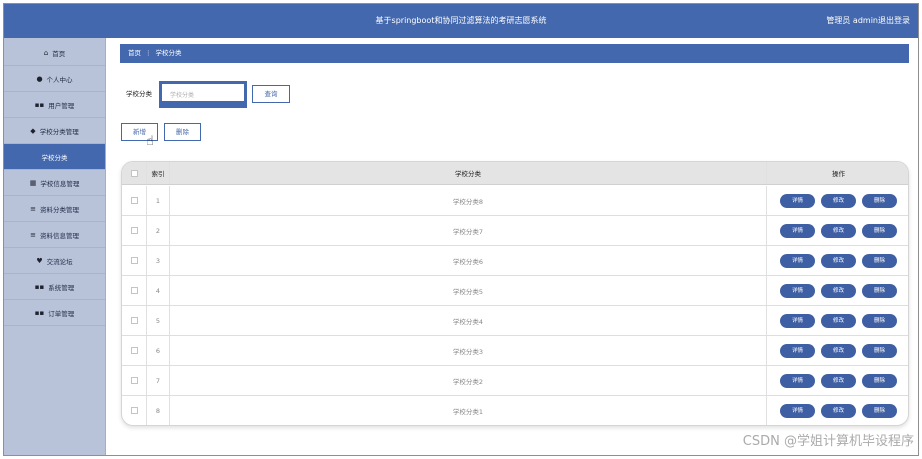 The image size is (922, 459). What do you see at coordinates (828, 441) in the screenshot?
I see `watermark: CSDN @学姐计算机毕设程序` at bounding box center [828, 441].